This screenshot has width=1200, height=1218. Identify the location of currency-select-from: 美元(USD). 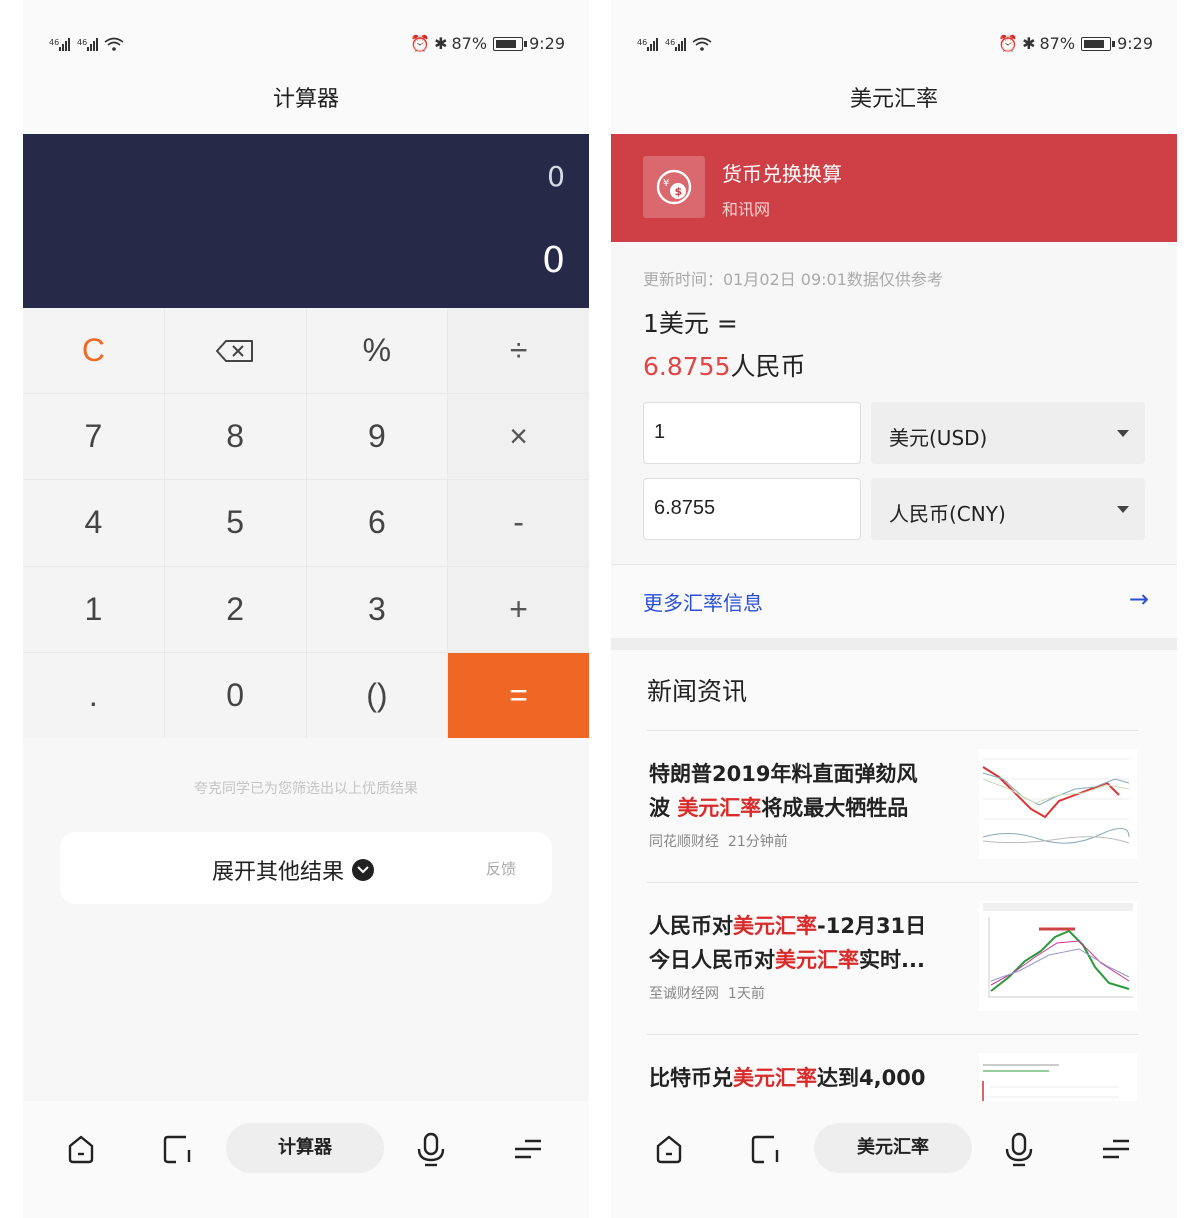
(1008, 433).